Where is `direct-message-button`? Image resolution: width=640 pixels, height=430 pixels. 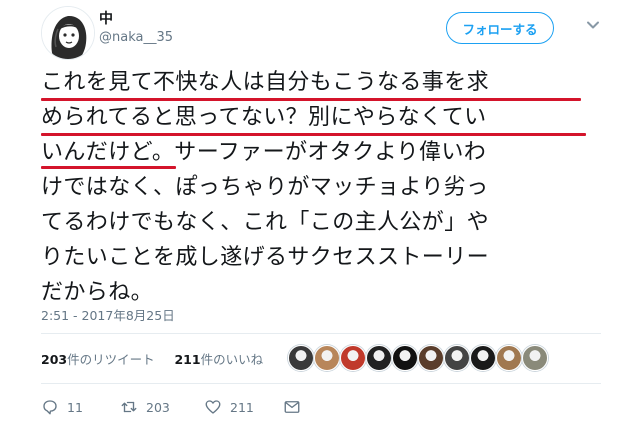 direct-message-button is located at coordinates (292, 407).